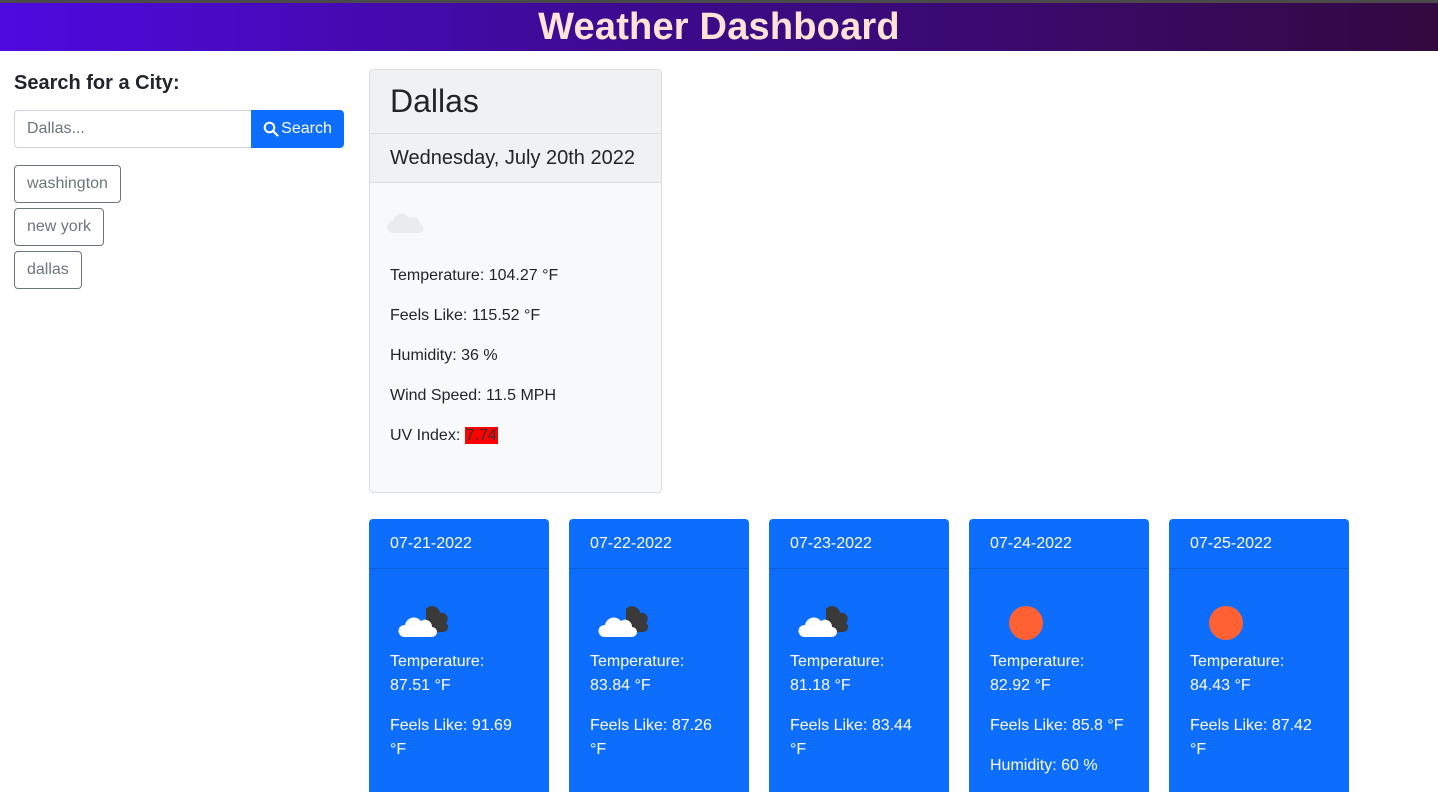  Describe the element at coordinates (1251, 737) in the screenshot. I see `forecast-feels-like: Feels Like: 87.42 °F` at that location.